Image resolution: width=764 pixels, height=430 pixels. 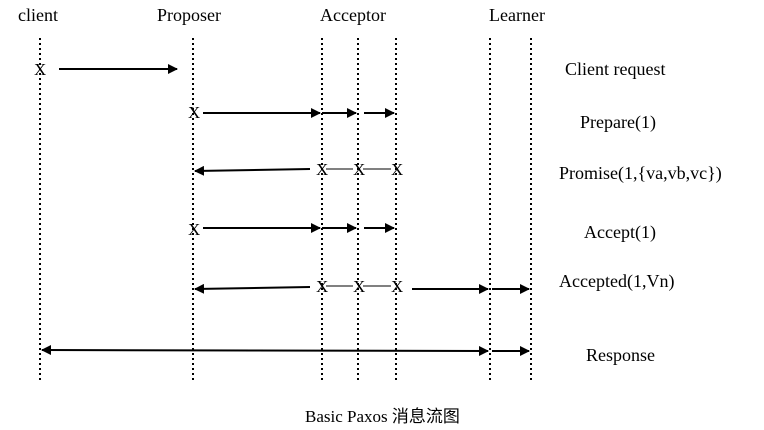 What do you see at coordinates (397, 169) in the screenshot?
I see `event-marker-promise-acceptor-3: X` at bounding box center [397, 169].